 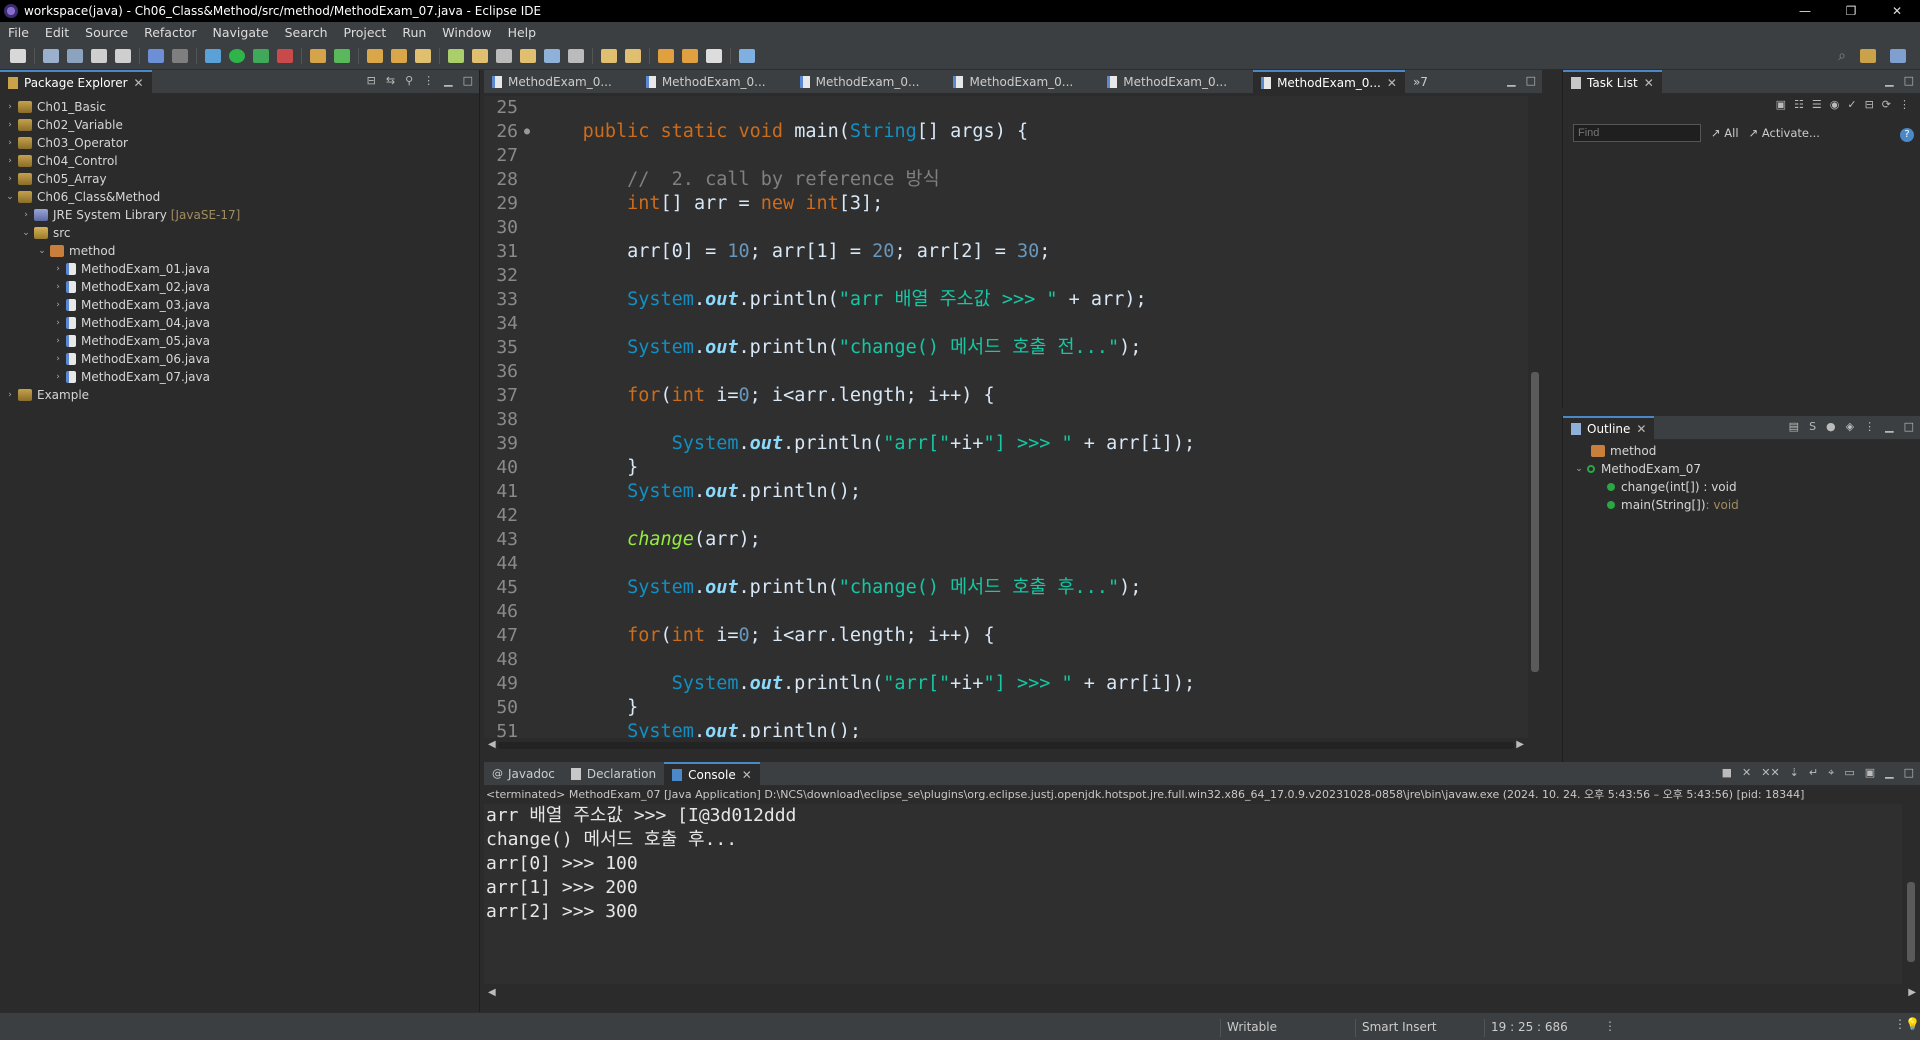 I want to click on skip-breakpoints-icon, so click(x=180, y=55).